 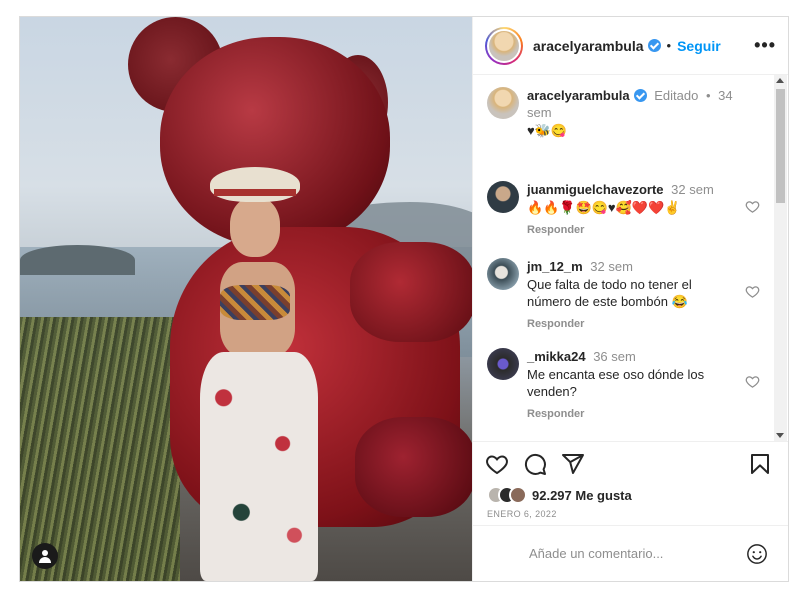 What do you see at coordinates (780, 146) in the screenshot?
I see `comments-scrollbar-thumb` at bounding box center [780, 146].